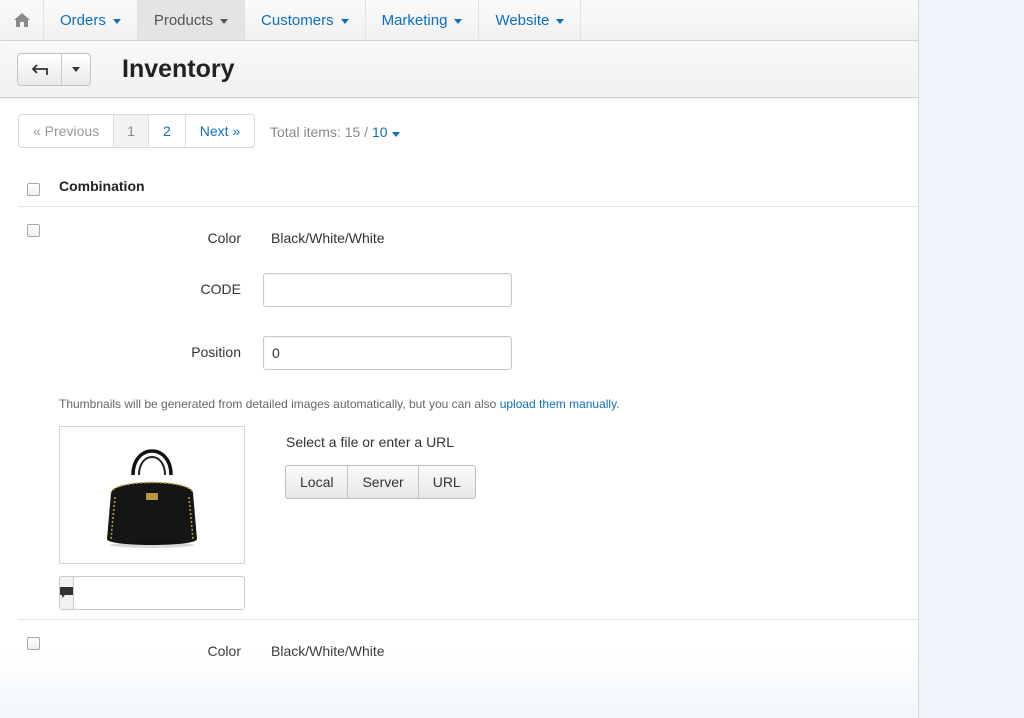  I want to click on page-2-button: 2, so click(167, 131).